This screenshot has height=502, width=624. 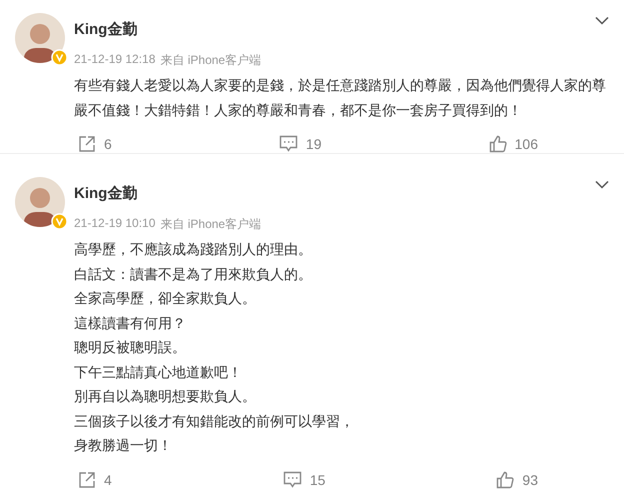 What do you see at coordinates (165, 396) in the screenshot?
I see `post-text: 別再自以為聰明想要欺負人。` at bounding box center [165, 396].